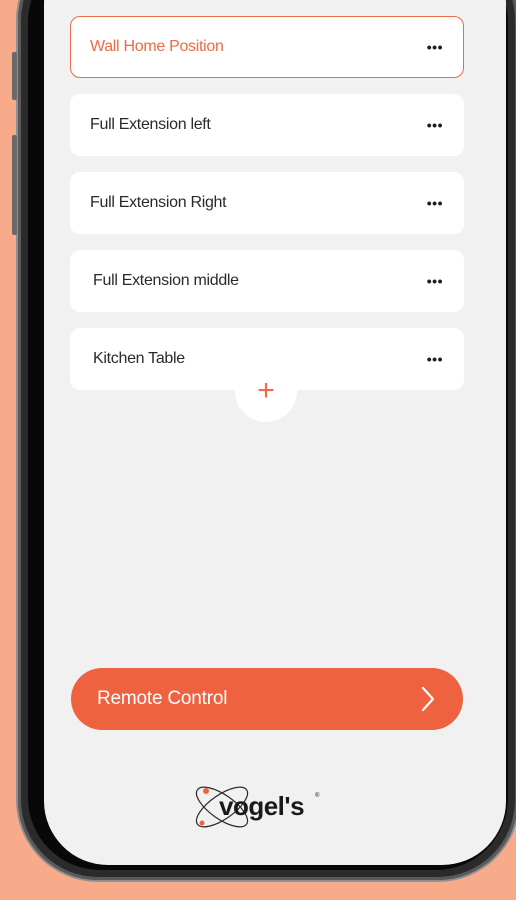 Image resolution: width=516 pixels, height=900 pixels. I want to click on volume-button, so click(14, 76).